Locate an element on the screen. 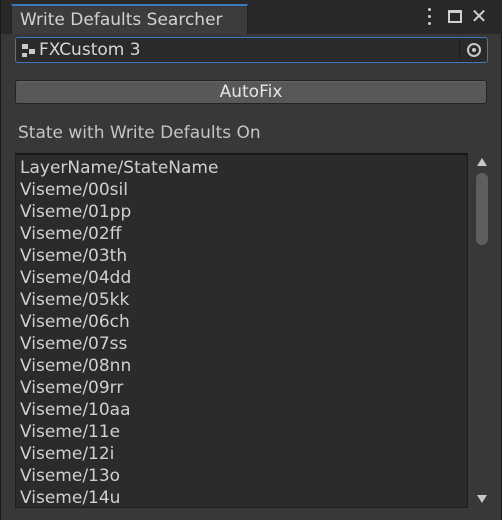 The image size is (502, 520). list-item: Viseme/02ff is located at coordinates (241, 234).